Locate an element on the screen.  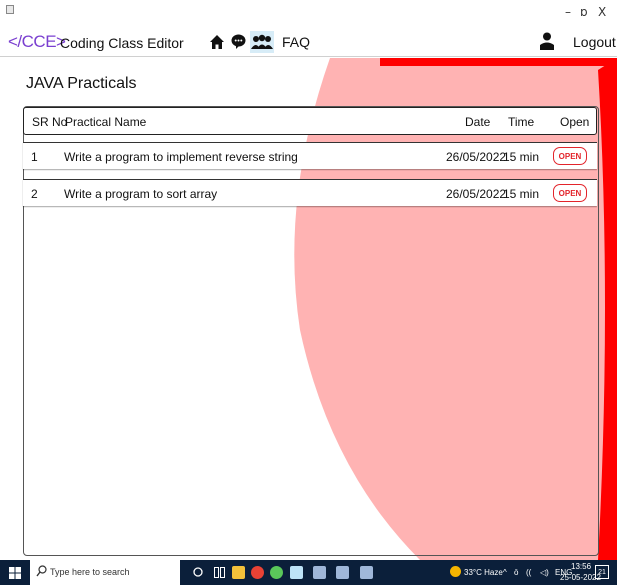
chat-icon is located at coordinates (238, 42).